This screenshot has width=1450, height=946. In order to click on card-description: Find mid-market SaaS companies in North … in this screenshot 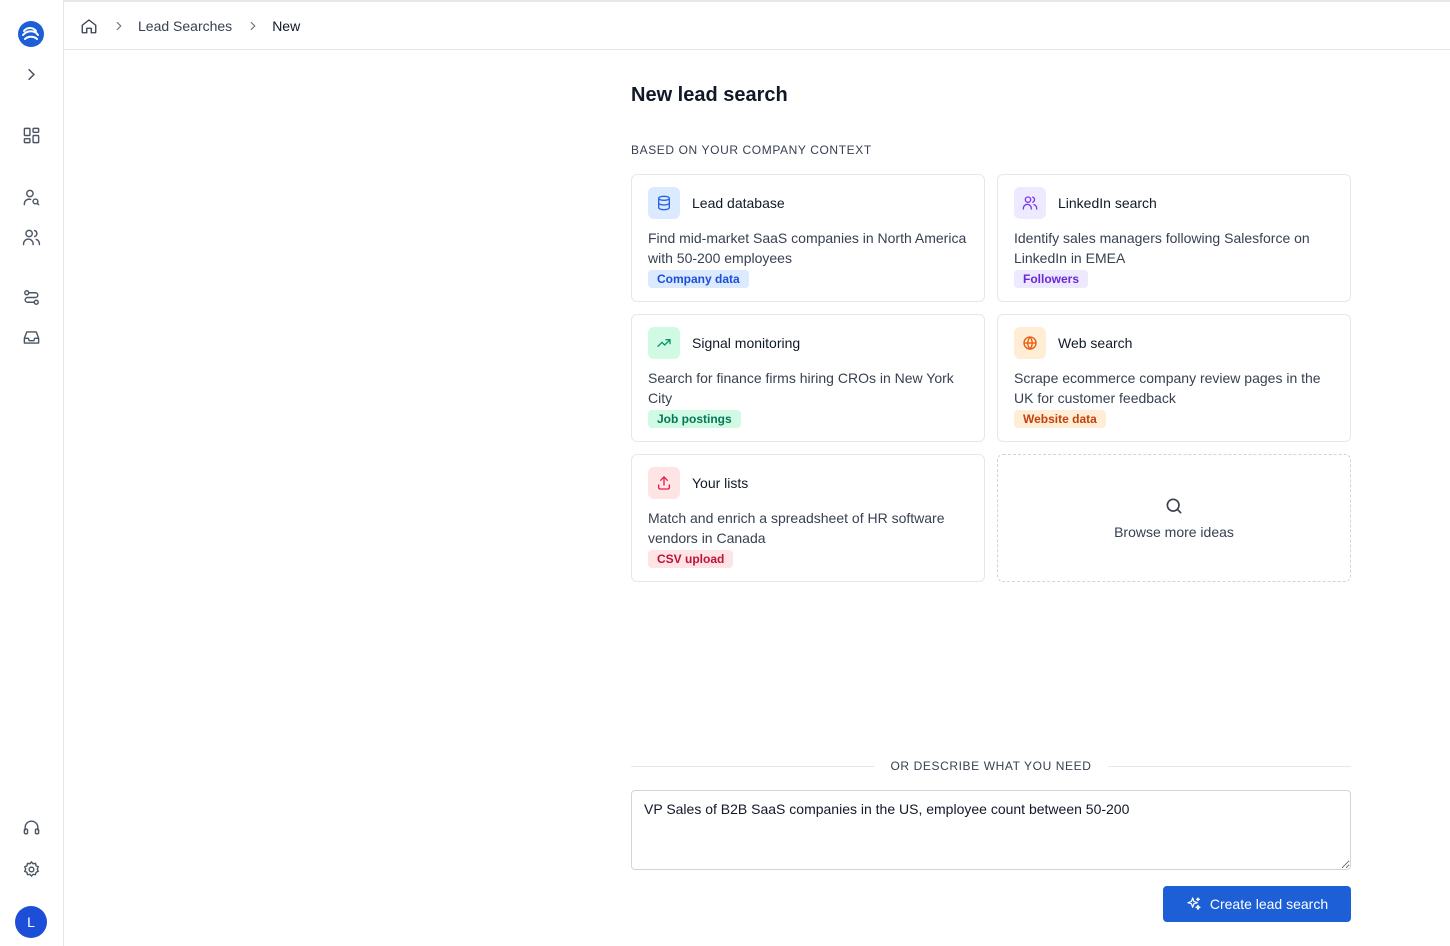, I will do `click(807, 248)`.